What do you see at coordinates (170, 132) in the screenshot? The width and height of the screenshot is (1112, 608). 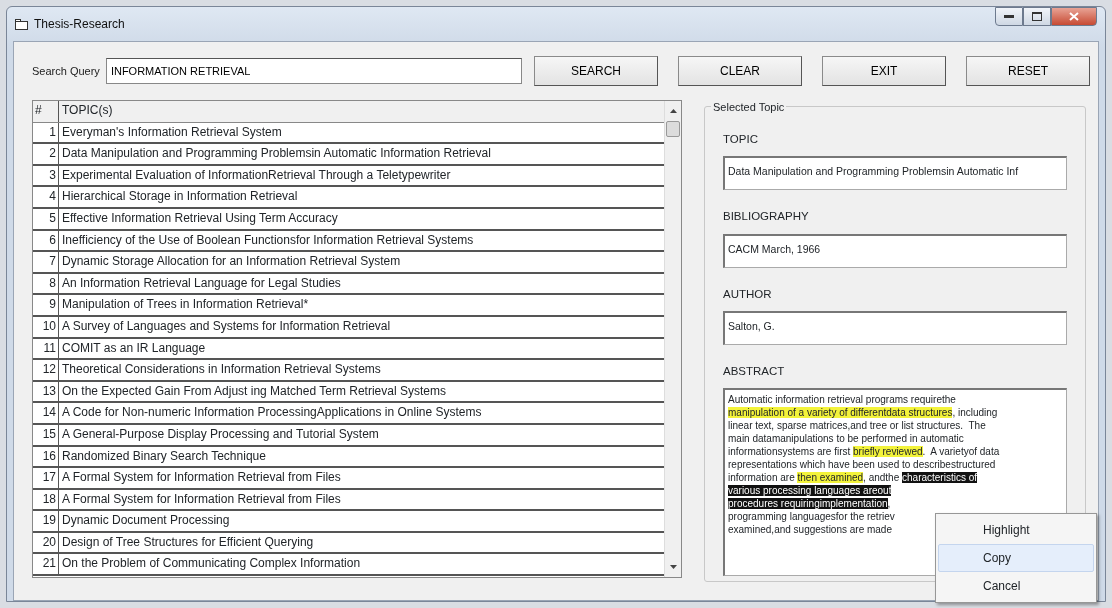 I see `table-cell: Everyman's Information Retrieval System` at bounding box center [170, 132].